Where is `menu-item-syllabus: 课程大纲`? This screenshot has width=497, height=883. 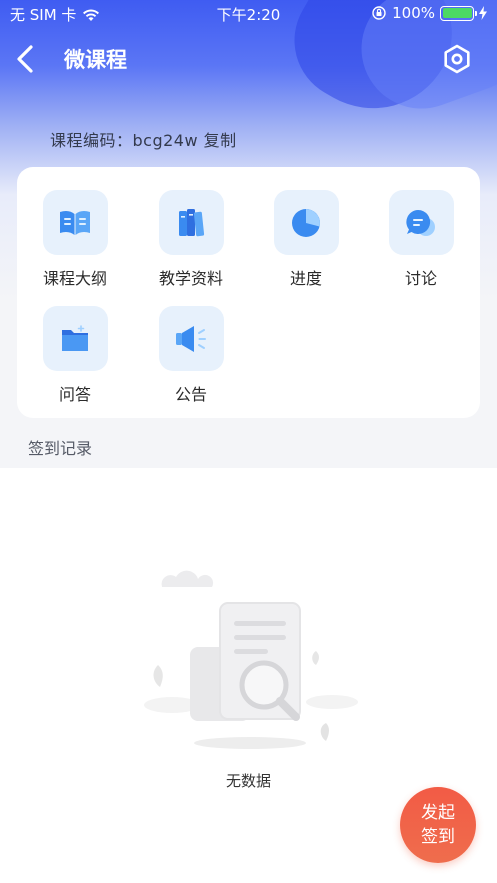 menu-item-syllabus: 课程大纲 is located at coordinates (75, 239).